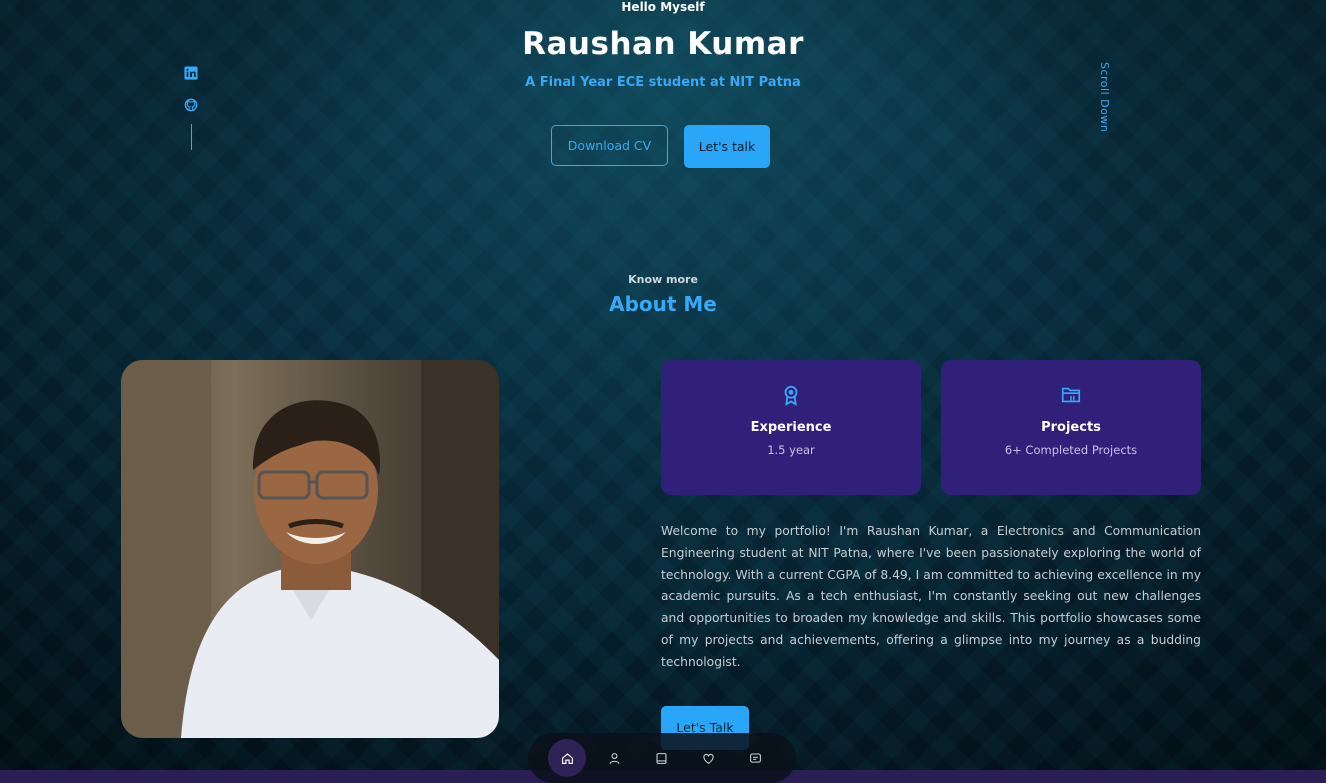 This screenshot has width=1326, height=783. Describe the element at coordinates (791, 450) in the screenshot. I see `experience-value: 1.5 year` at that location.